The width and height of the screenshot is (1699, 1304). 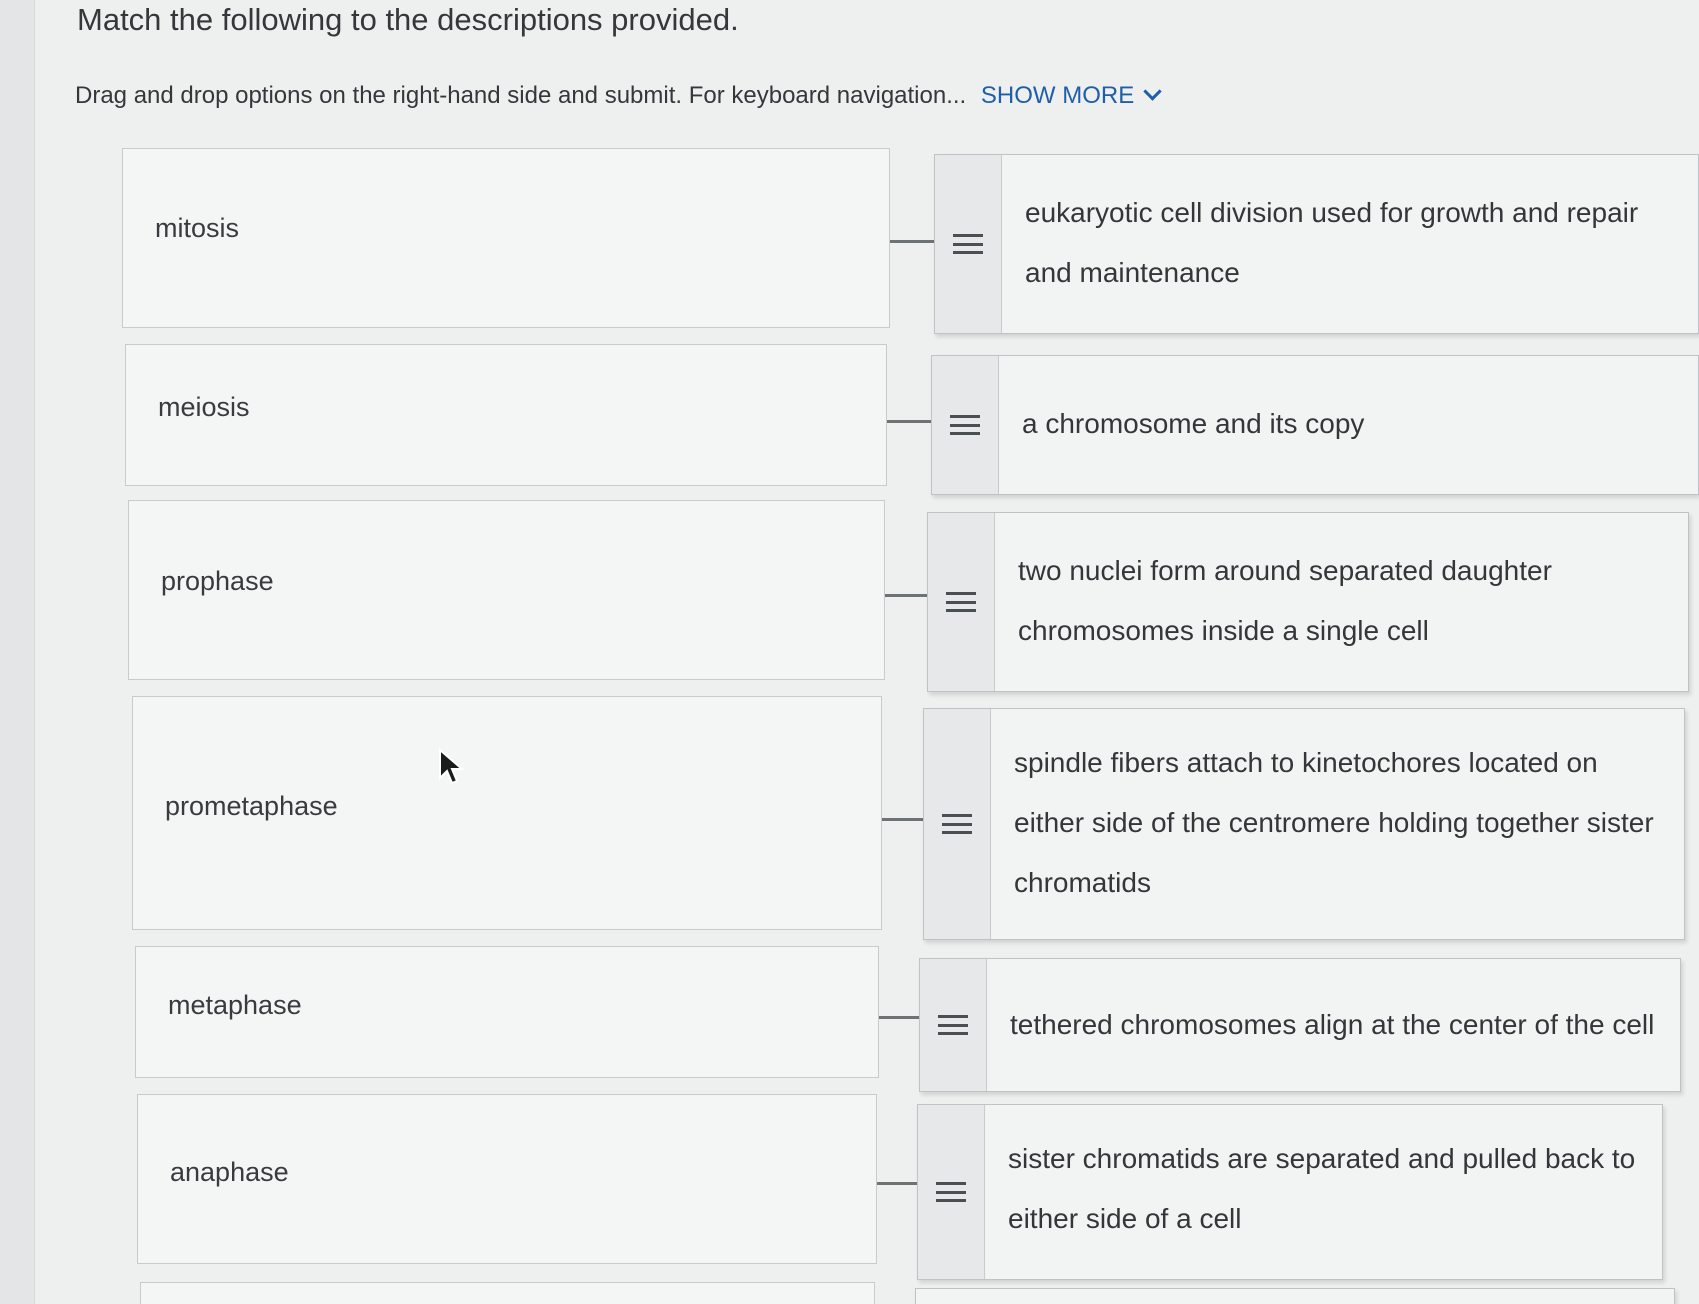 What do you see at coordinates (452, 766) in the screenshot?
I see `mouse-cursor-icon` at bounding box center [452, 766].